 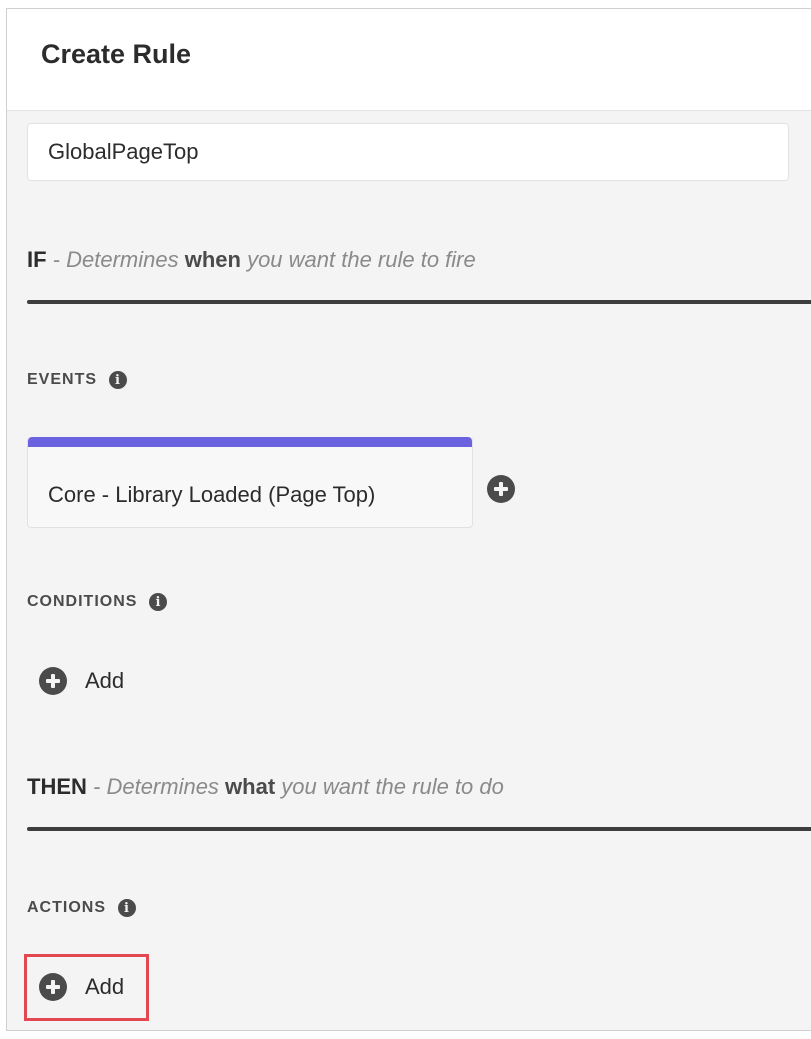 I want to click on rule-name-input, so click(x=408, y=152).